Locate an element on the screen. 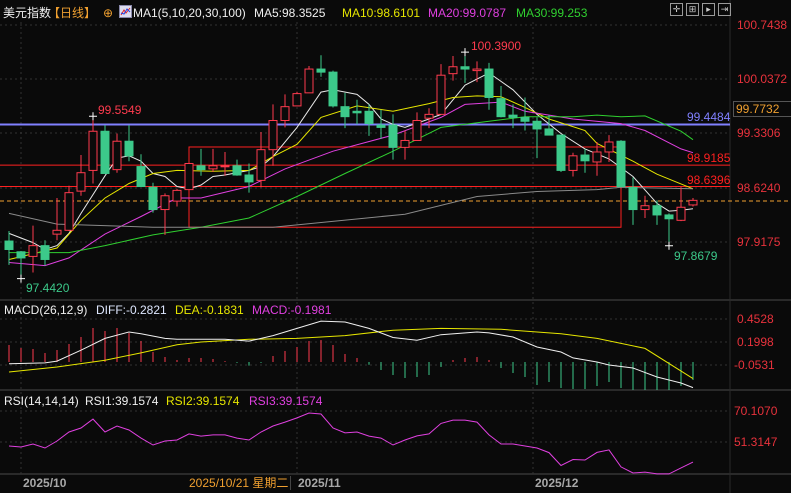 The image size is (791, 493). low-price-label: 97.4420 is located at coordinates (48, 288).